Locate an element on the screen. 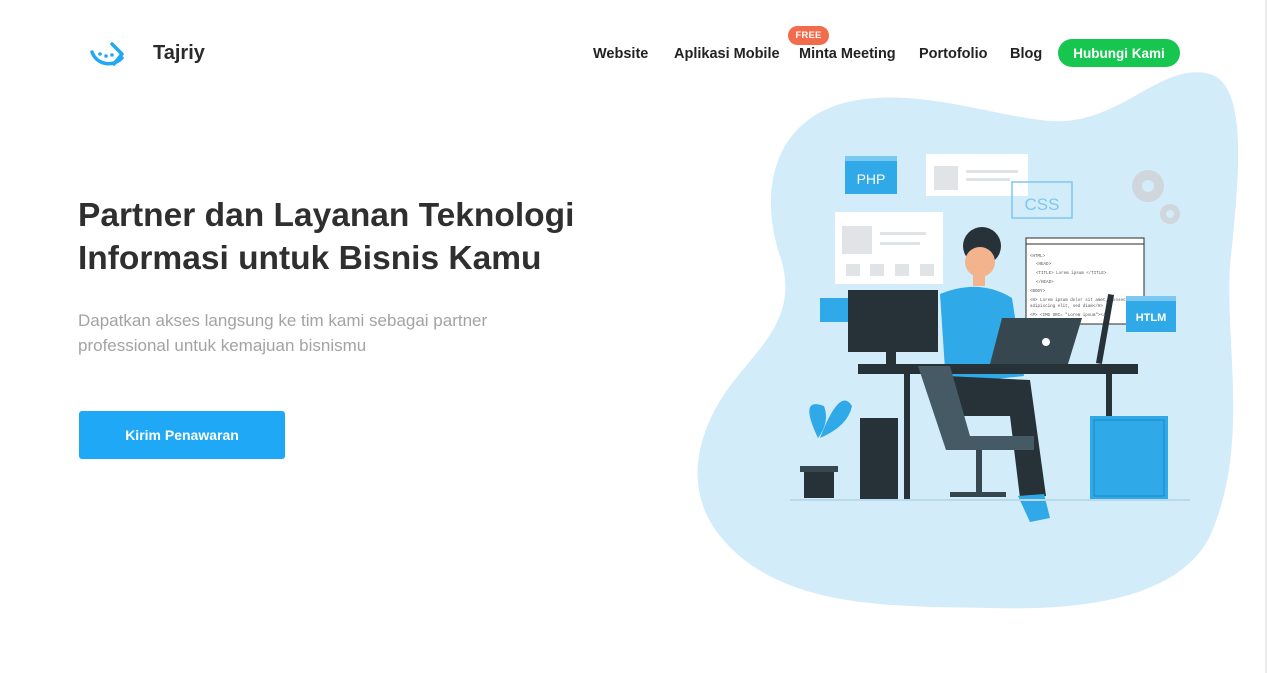 The height and width of the screenshot is (673, 1267). nav-portofolio: Portofolio is located at coordinates (953, 54).